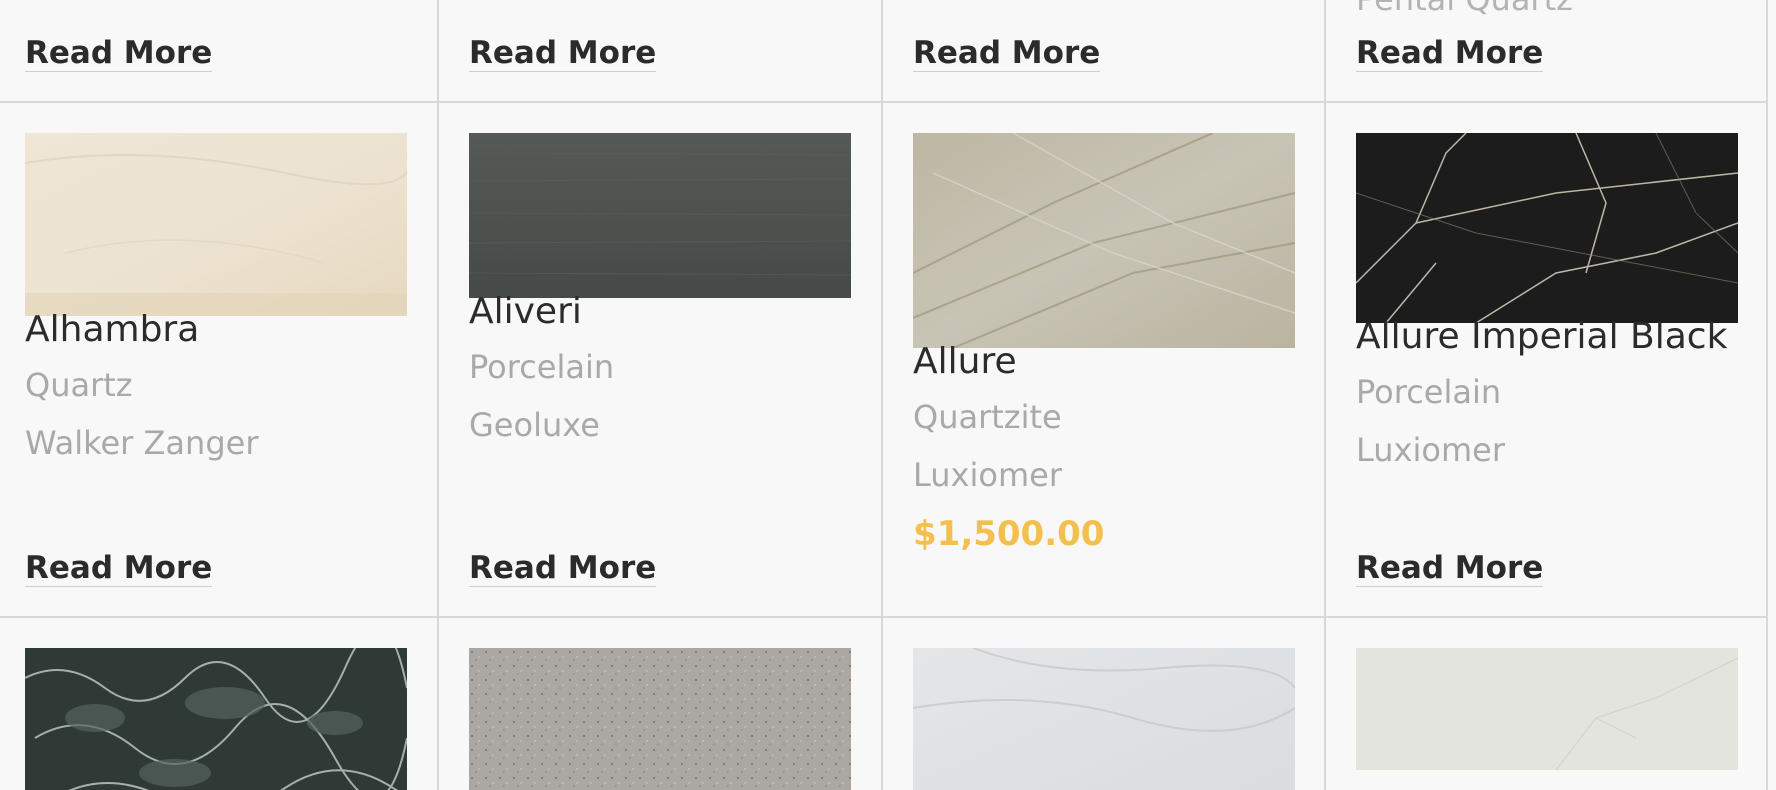 This screenshot has width=1776, height=790. Describe the element at coordinates (1464, 8) in the screenshot. I see `product-brand: Pental Quartz` at that location.